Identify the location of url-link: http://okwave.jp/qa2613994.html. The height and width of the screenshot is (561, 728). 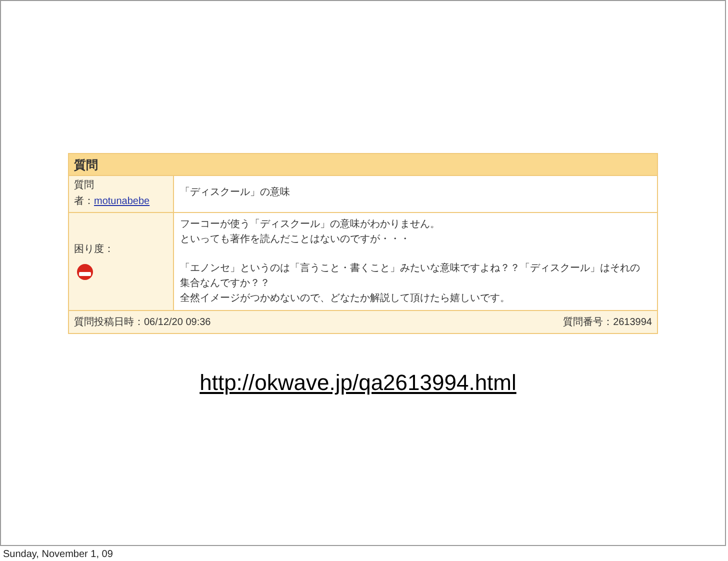
(358, 382).